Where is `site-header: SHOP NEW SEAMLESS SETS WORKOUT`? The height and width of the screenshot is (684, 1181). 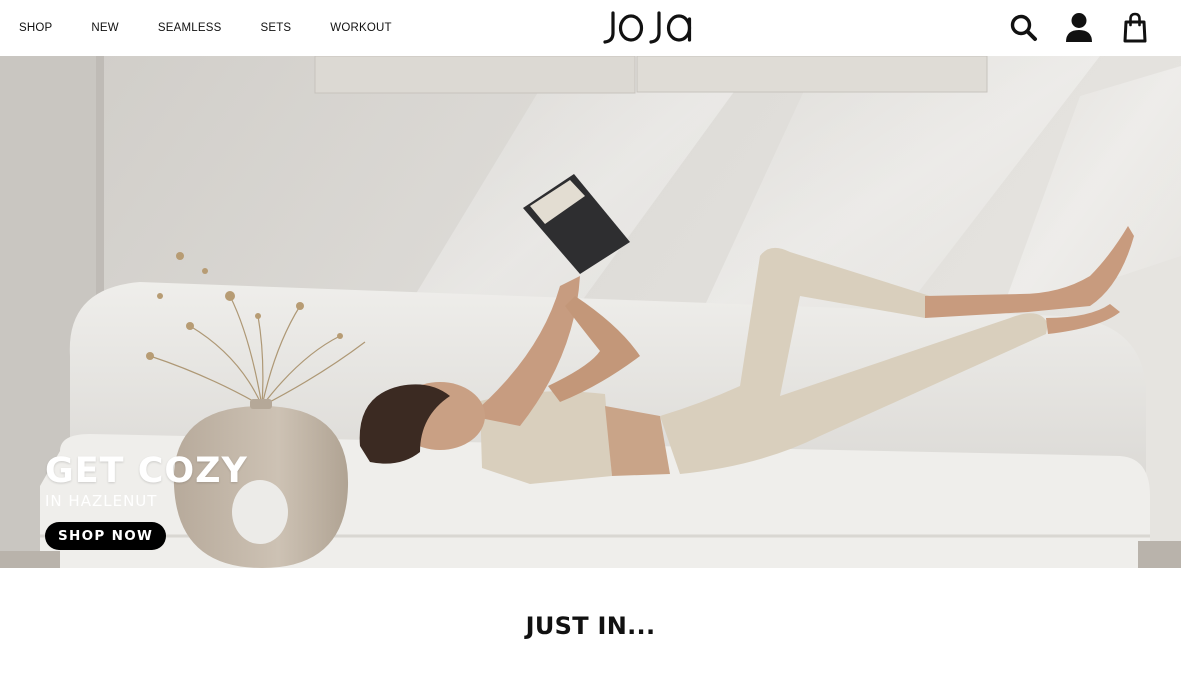
site-header: SHOP NEW SEAMLESS SETS WORKOUT is located at coordinates (590, 28).